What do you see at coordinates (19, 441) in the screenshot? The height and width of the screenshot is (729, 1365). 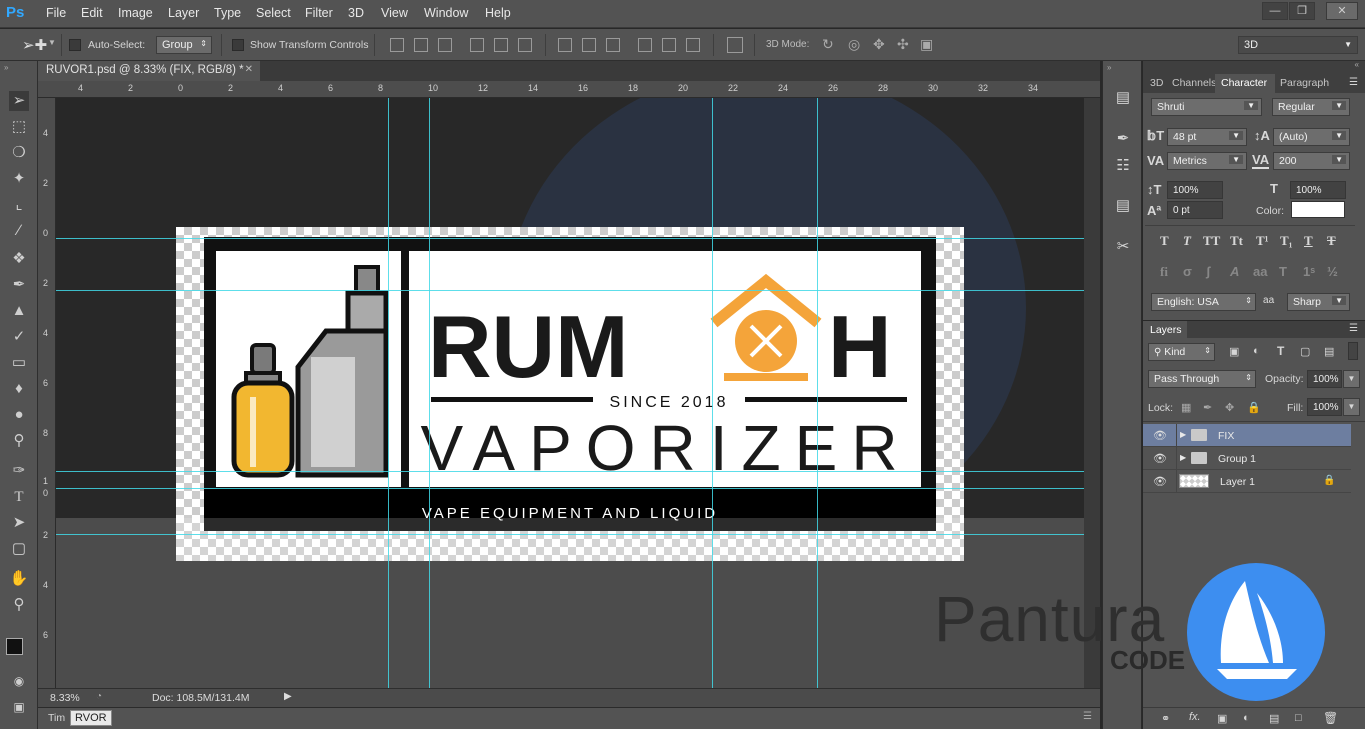 I see `dodge-tool-icon: ⚲` at bounding box center [19, 441].